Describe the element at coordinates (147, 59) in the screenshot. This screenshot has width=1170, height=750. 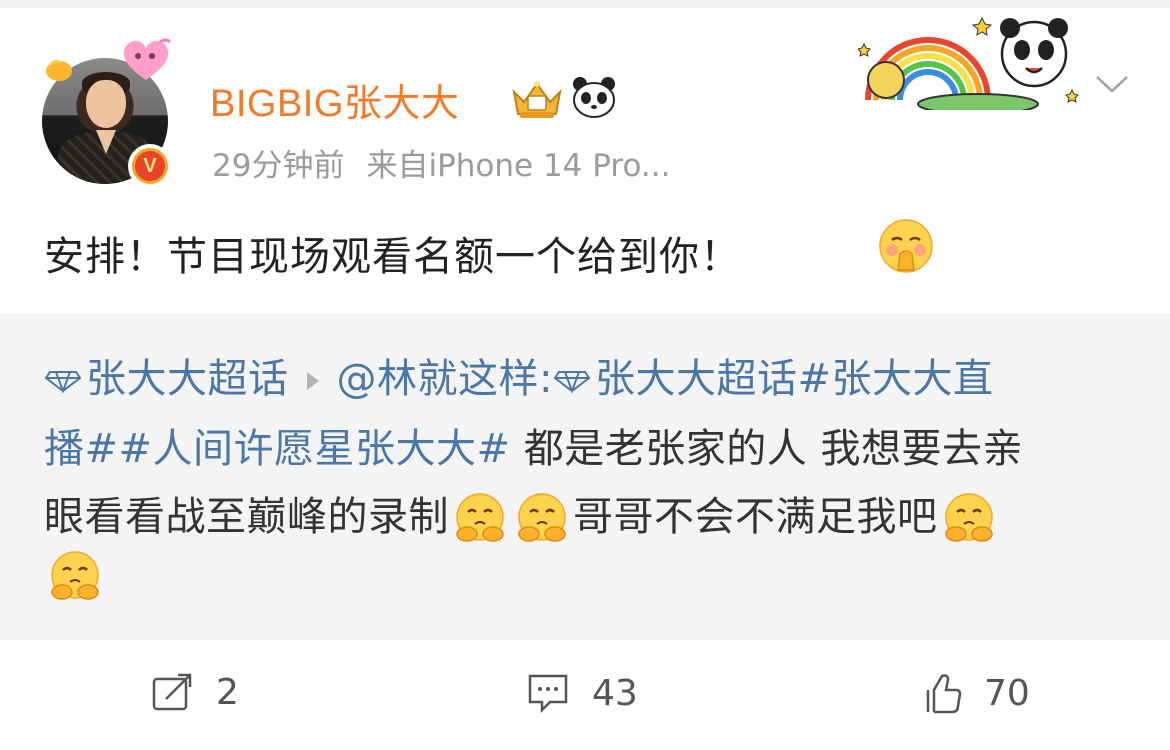
I see `heart-badge-icon` at that location.